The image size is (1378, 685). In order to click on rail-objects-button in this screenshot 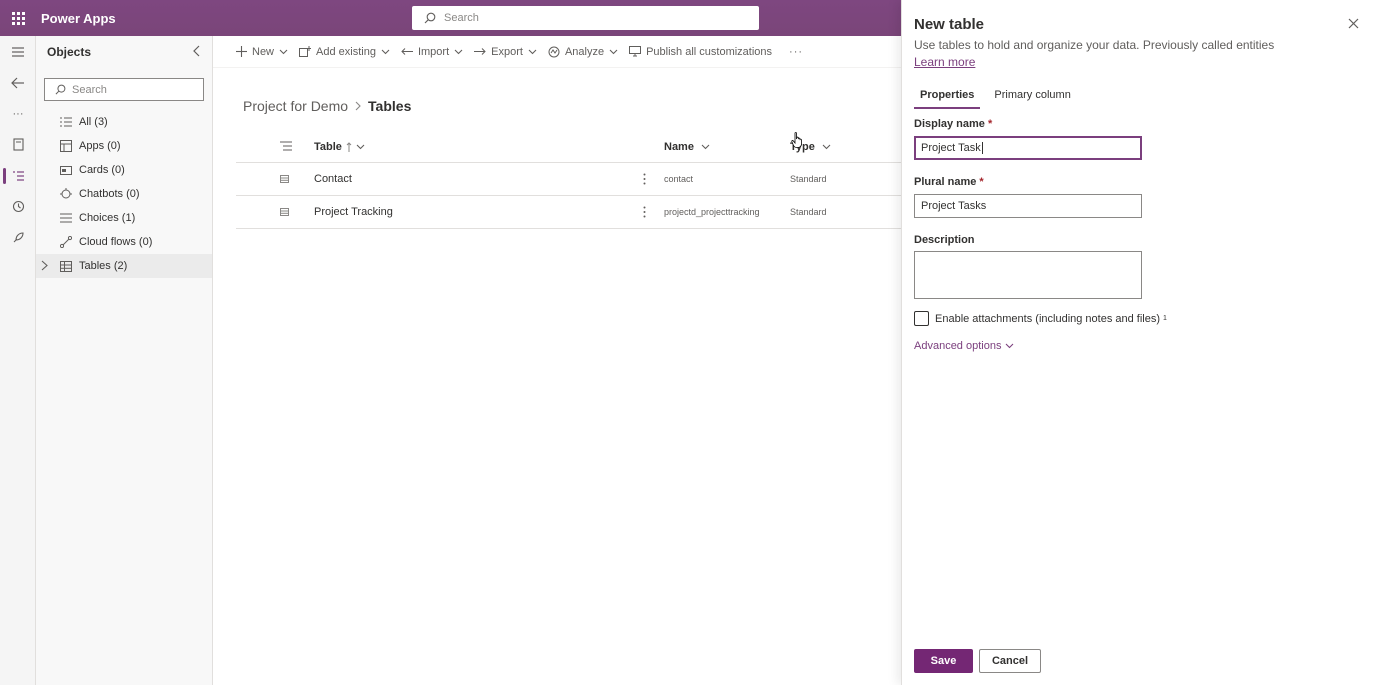, I will do `click(18, 175)`.